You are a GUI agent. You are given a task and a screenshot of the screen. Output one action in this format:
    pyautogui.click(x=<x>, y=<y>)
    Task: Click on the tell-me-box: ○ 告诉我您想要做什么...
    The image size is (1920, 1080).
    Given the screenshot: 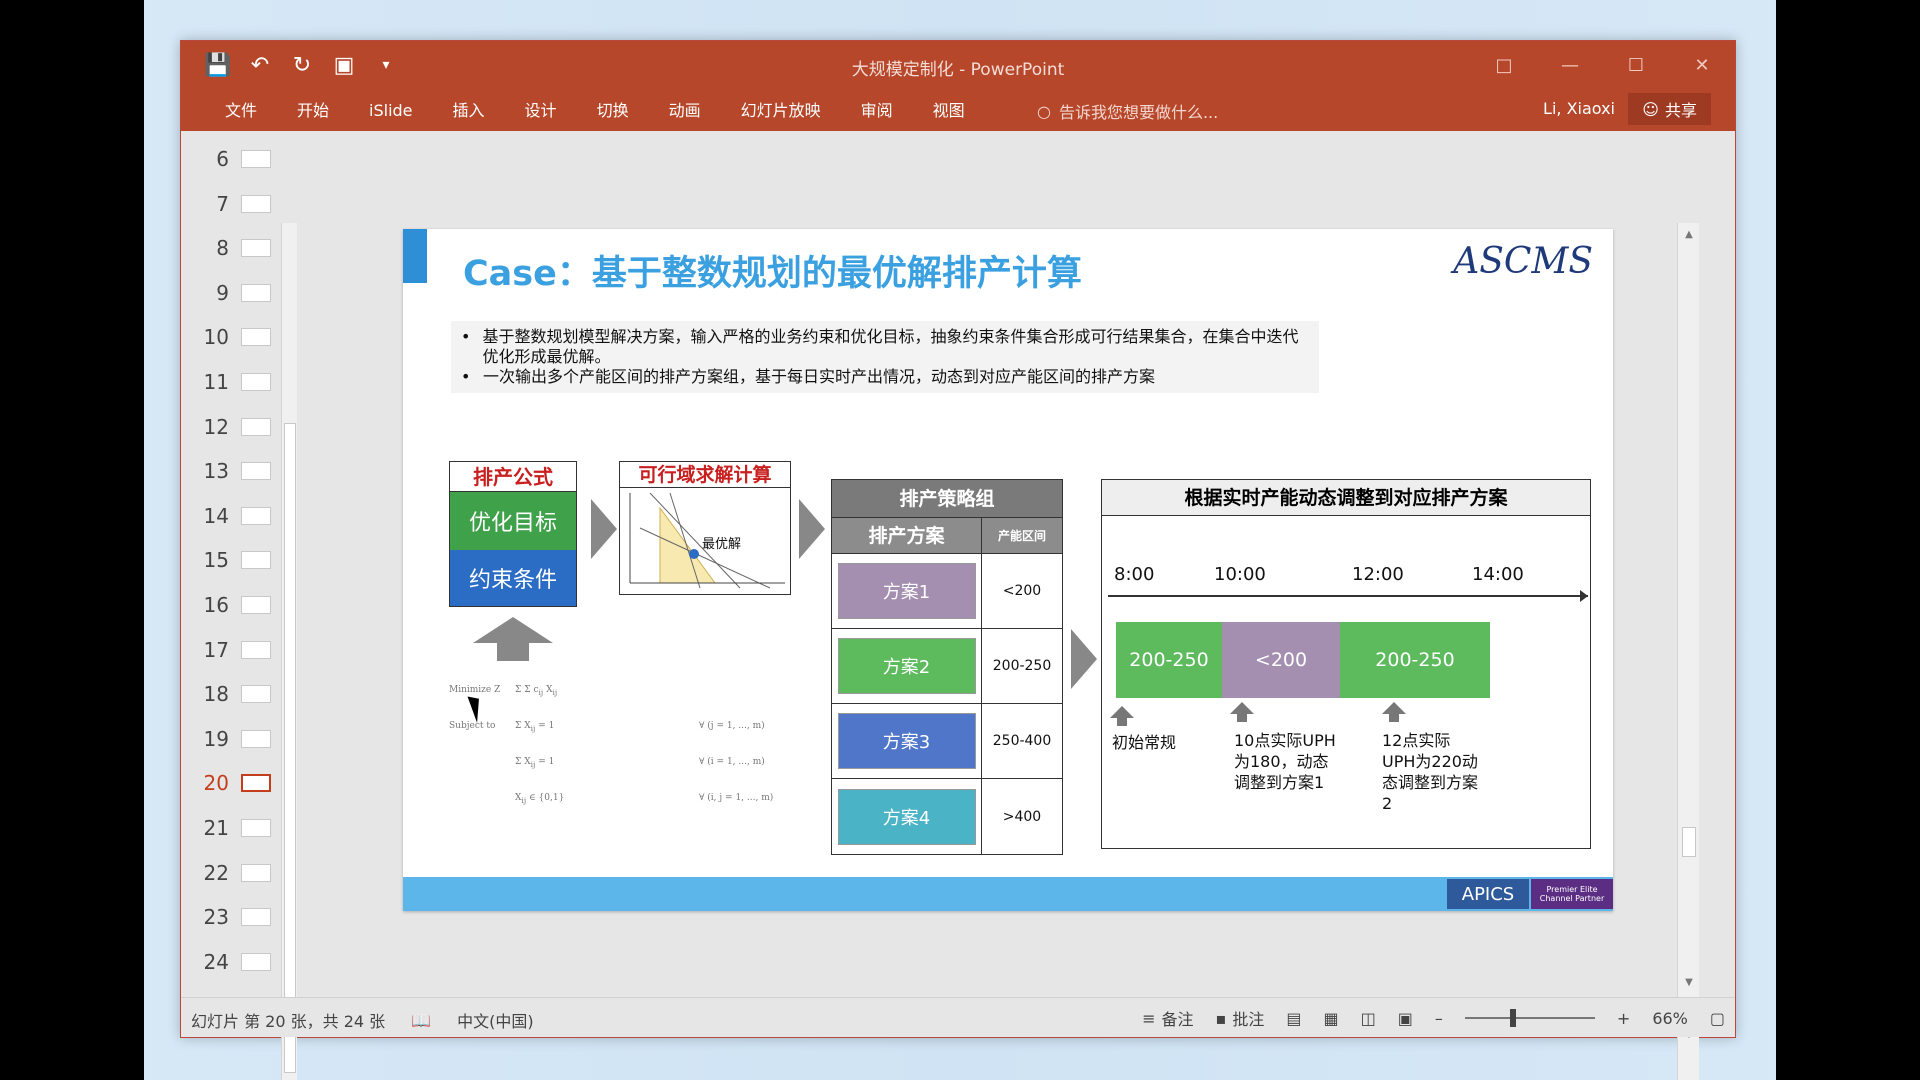 What is the action you would take?
    pyautogui.click(x=1127, y=111)
    